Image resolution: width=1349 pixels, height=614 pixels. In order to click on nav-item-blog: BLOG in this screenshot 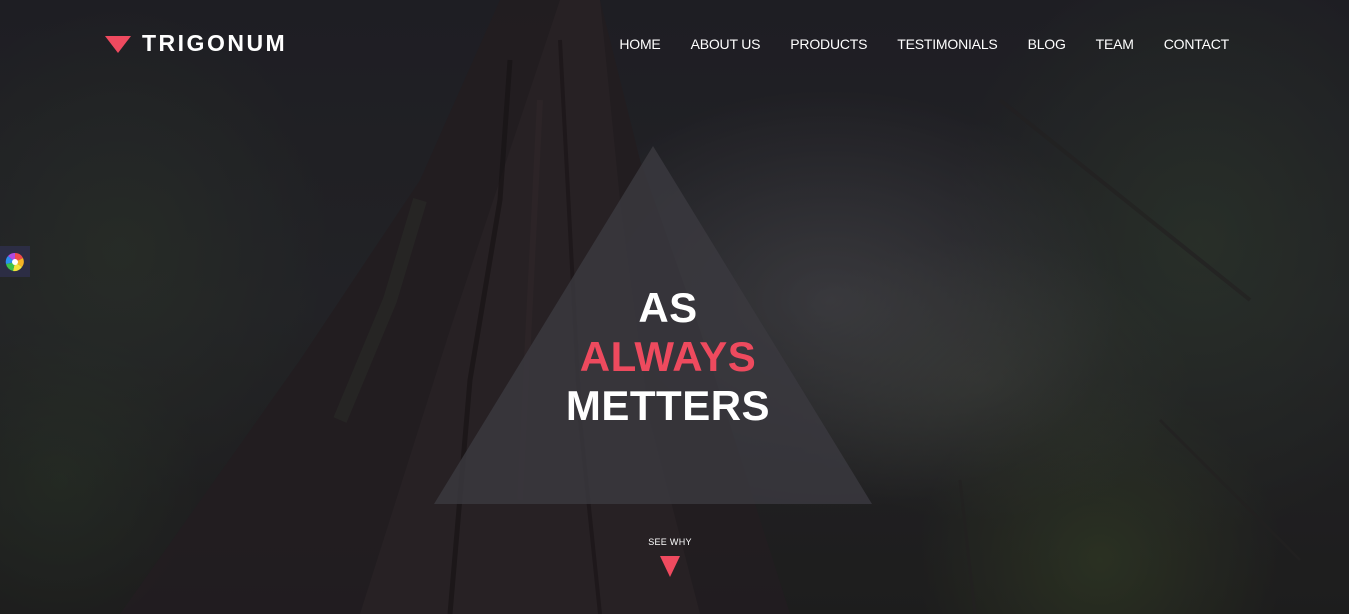, I will do `click(1047, 44)`.